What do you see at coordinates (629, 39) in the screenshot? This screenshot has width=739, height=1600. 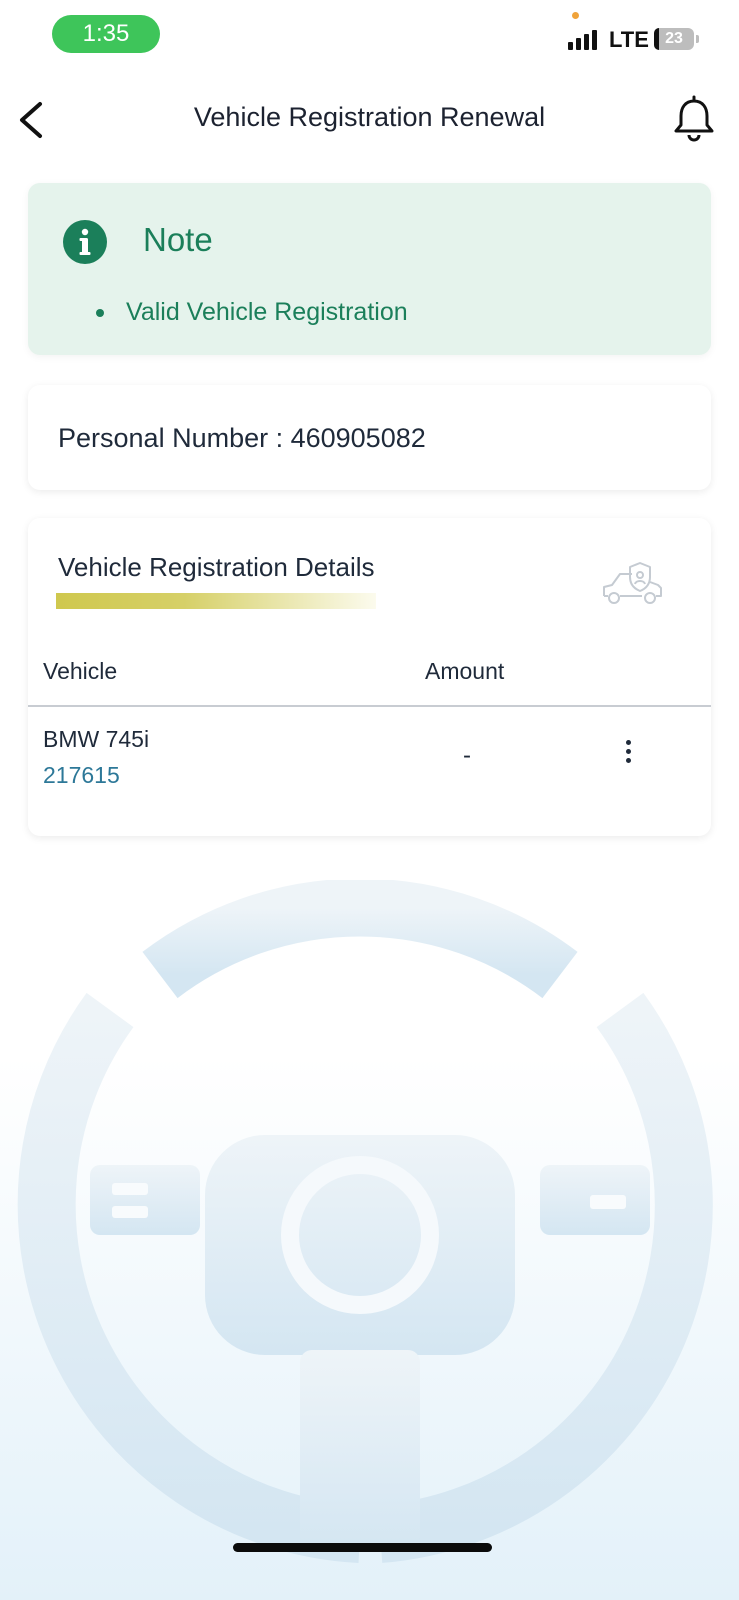 I see `network-type: LTE` at bounding box center [629, 39].